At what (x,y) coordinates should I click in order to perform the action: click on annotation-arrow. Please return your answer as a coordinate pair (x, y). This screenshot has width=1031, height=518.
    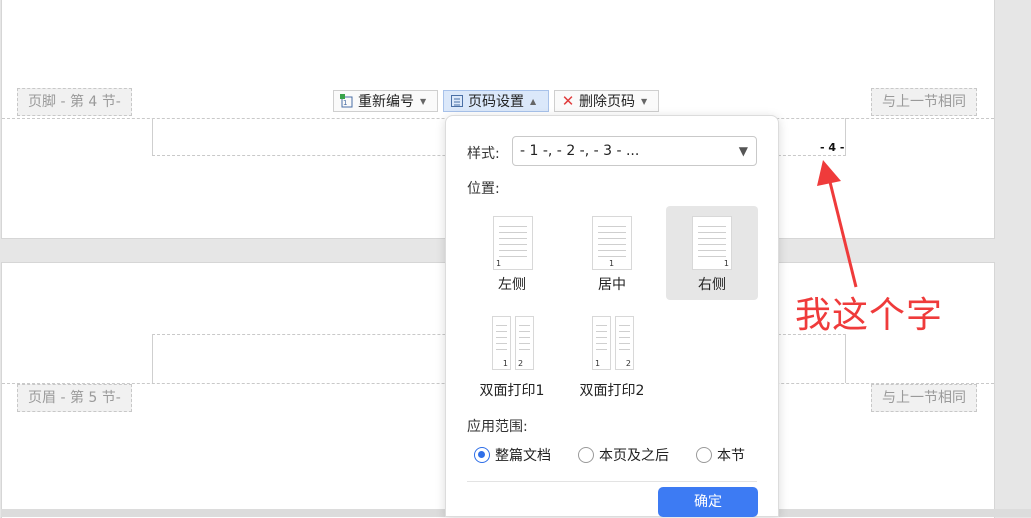
    Looking at the image, I should click on (837, 224).